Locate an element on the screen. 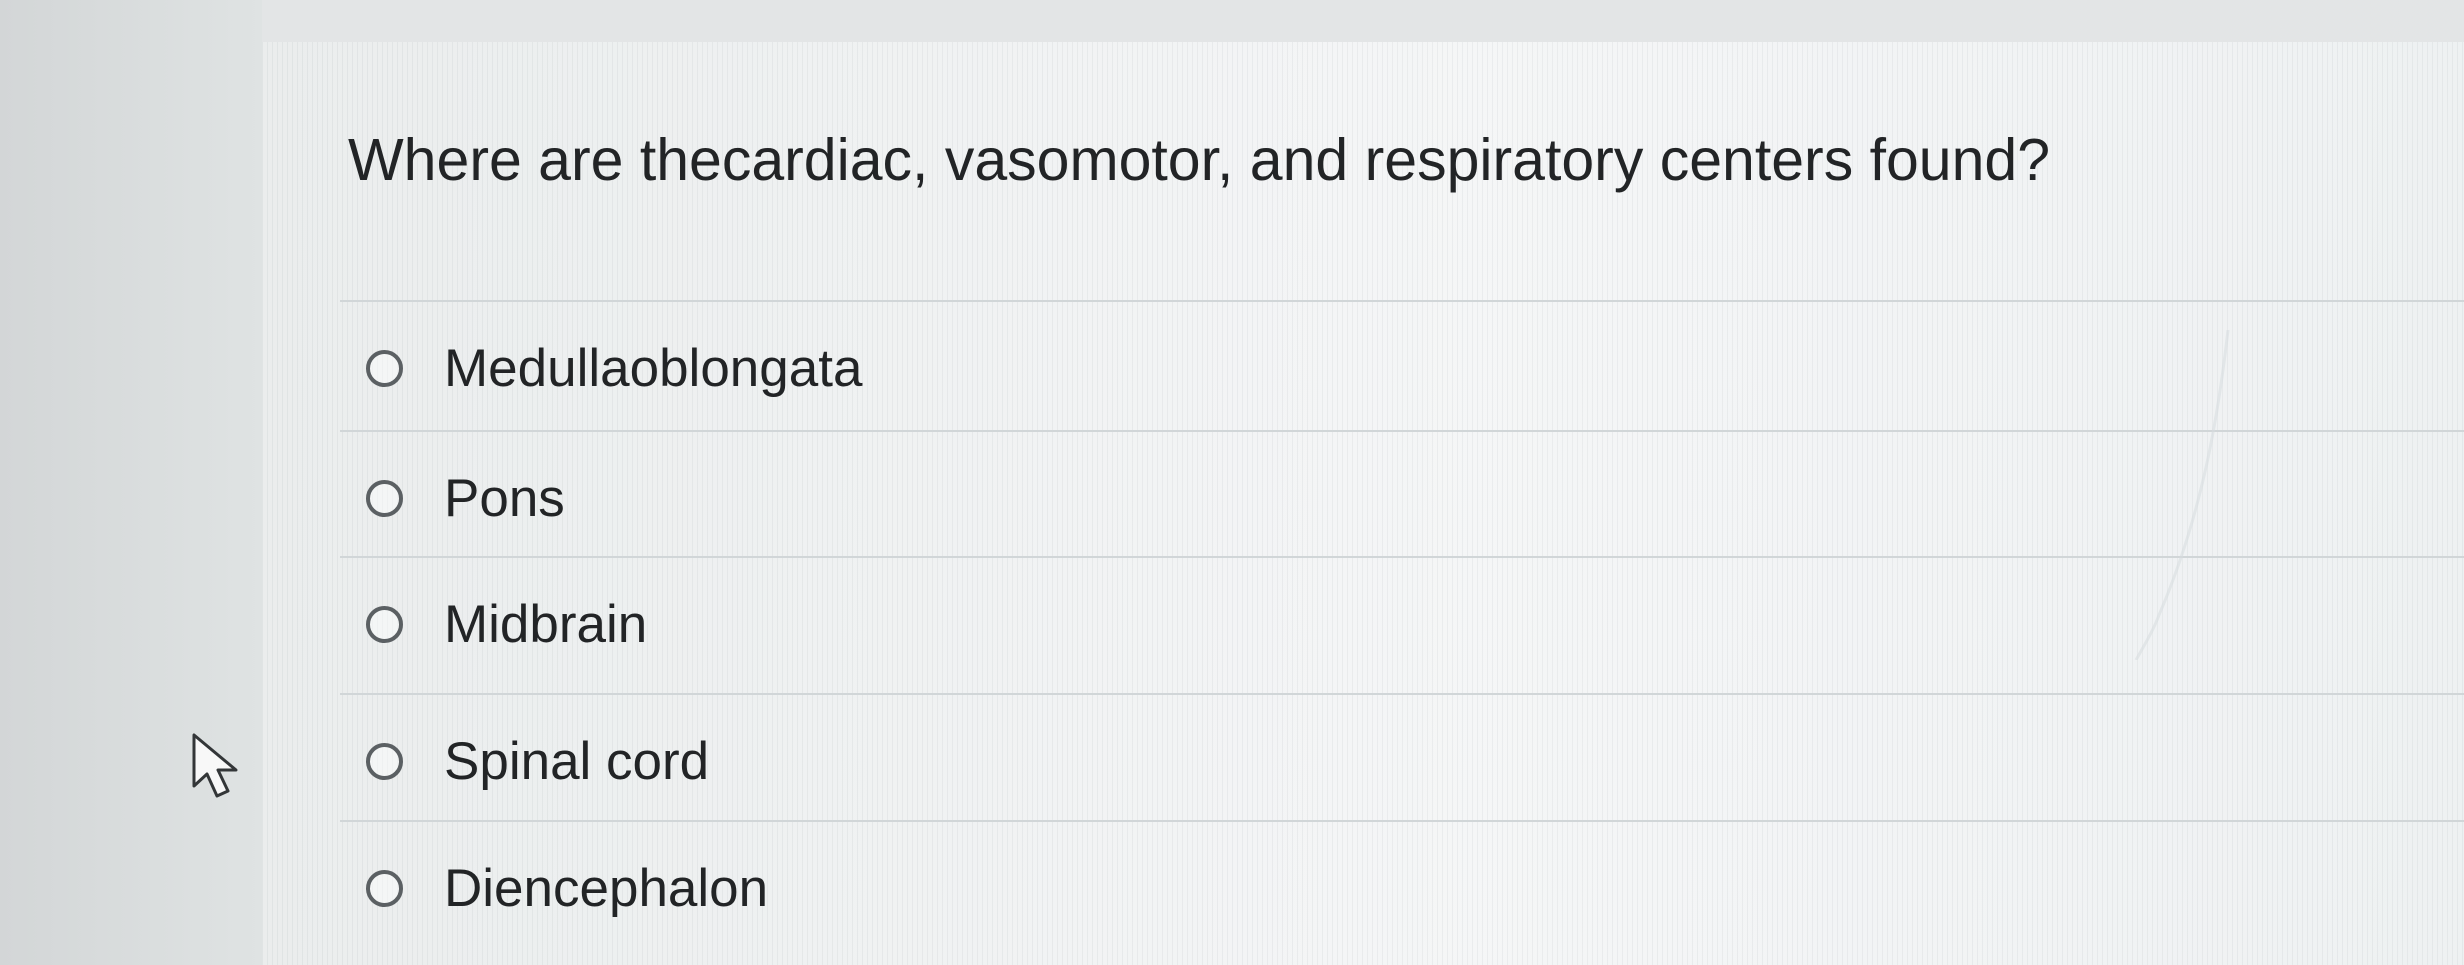 Image resolution: width=2464 pixels, height=965 pixels. answer-option-medullaoblongata: Medullaoblongata is located at coordinates (1402, 363).